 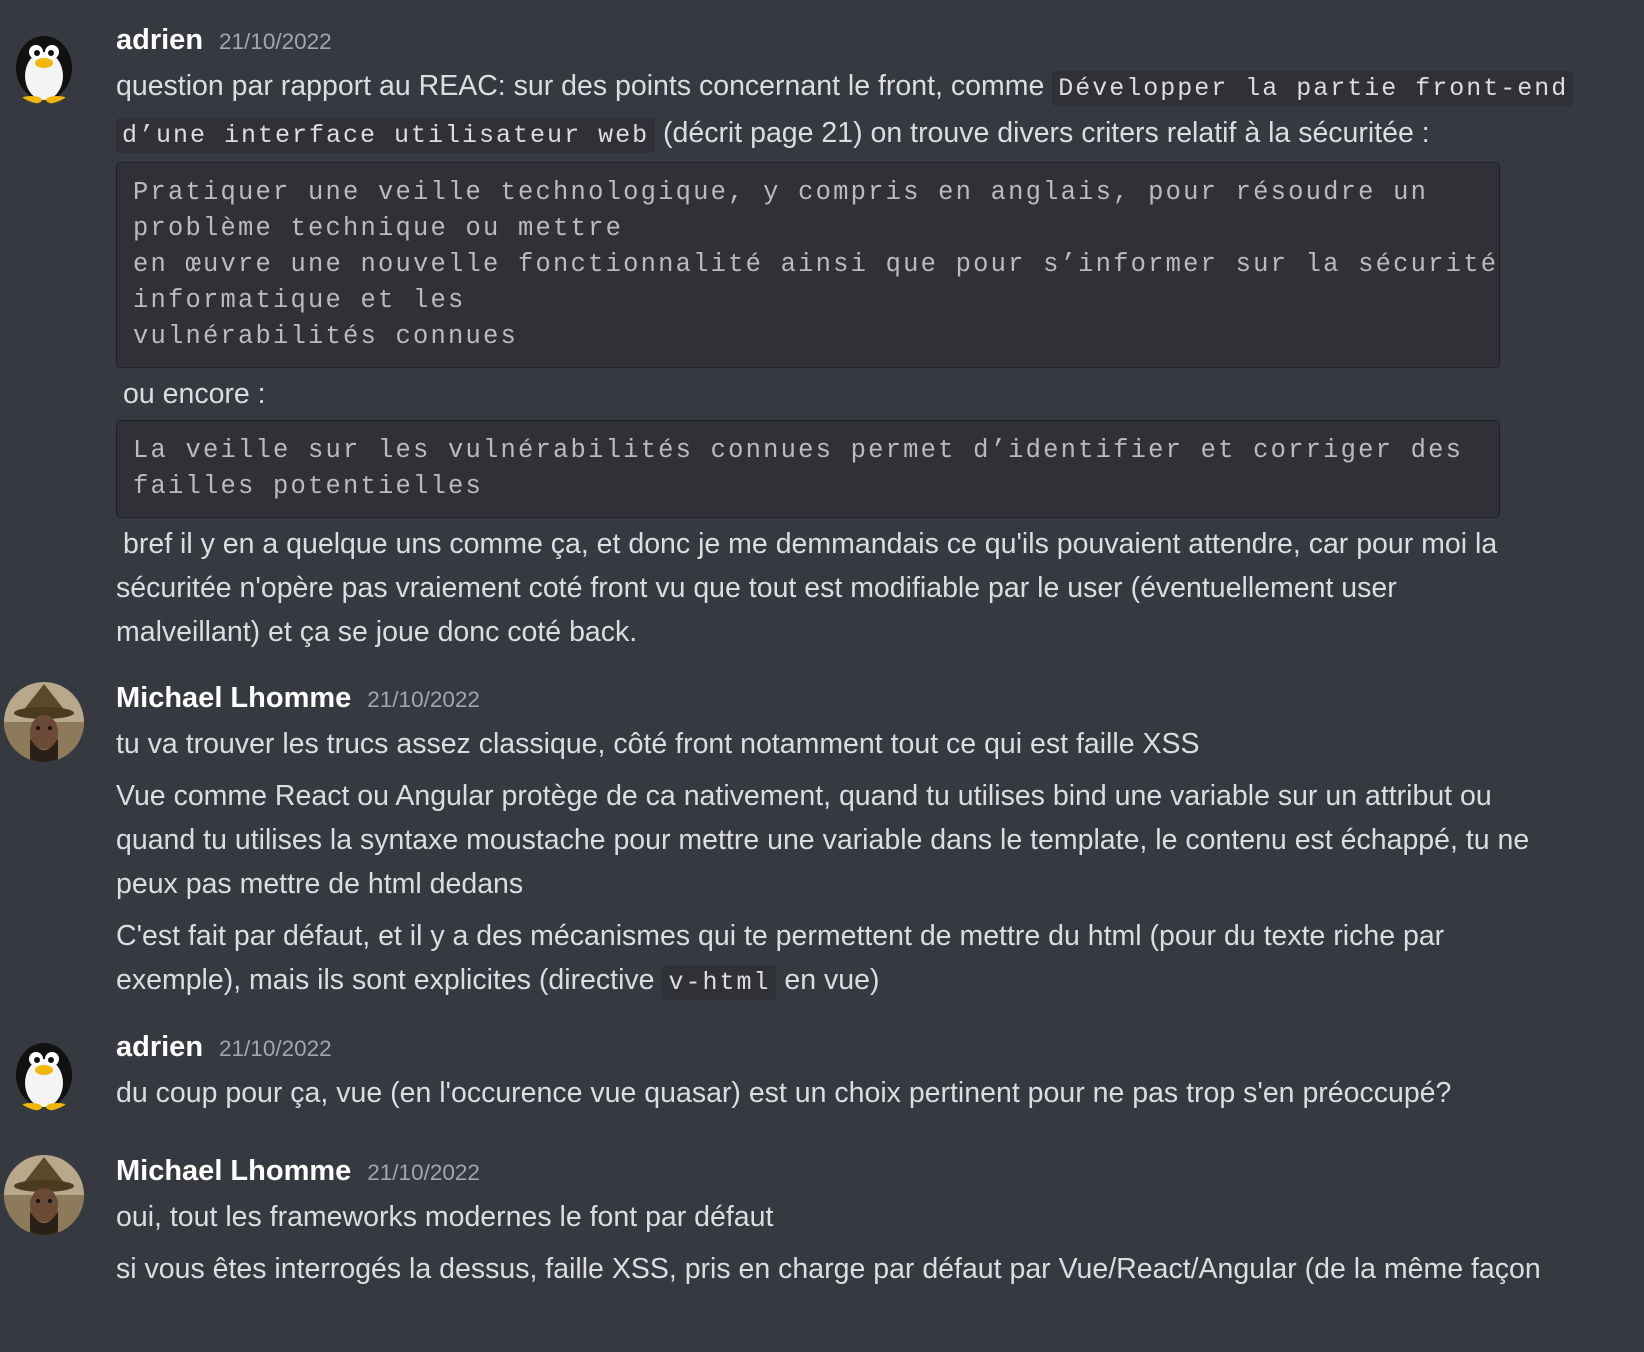 I want to click on inline-code: d’une interface utilisateur web, so click(x=386, y=135).